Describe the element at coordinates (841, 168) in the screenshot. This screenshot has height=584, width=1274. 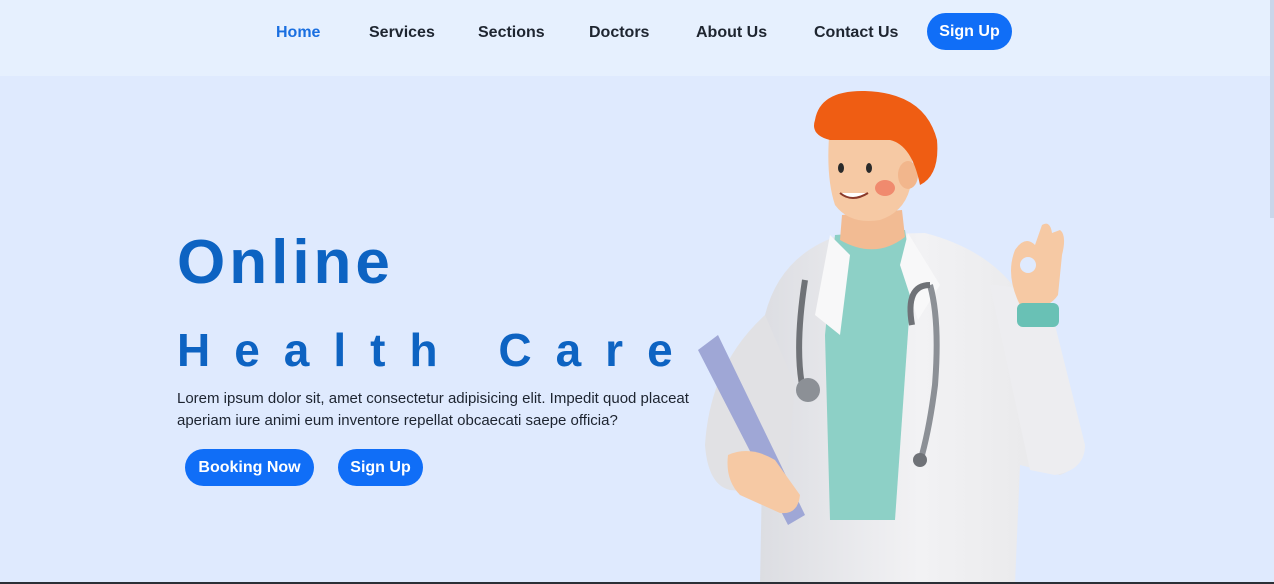
I see `eye-left` at that location.